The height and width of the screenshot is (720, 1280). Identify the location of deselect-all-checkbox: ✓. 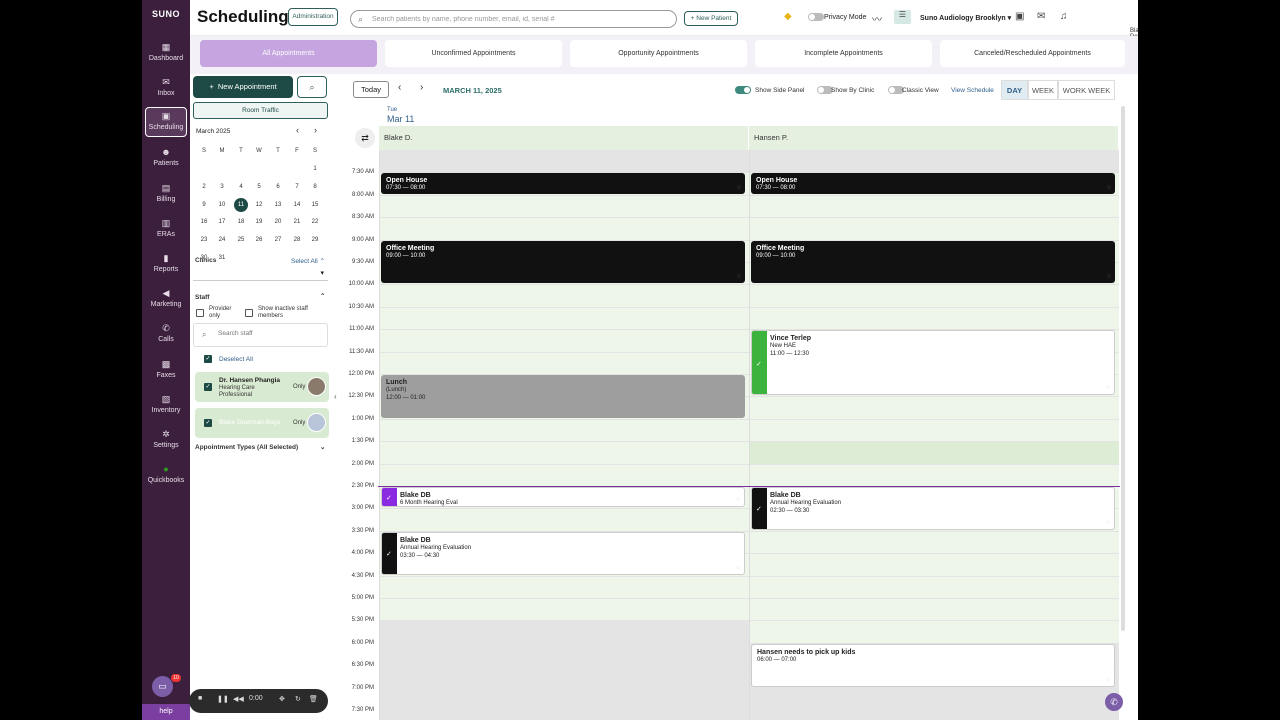
(208, 359).